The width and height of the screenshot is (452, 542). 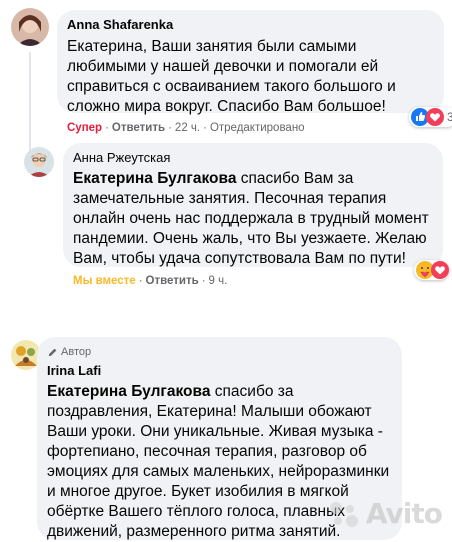 I want to click on pencil-icon, so click(x=52, y=352).